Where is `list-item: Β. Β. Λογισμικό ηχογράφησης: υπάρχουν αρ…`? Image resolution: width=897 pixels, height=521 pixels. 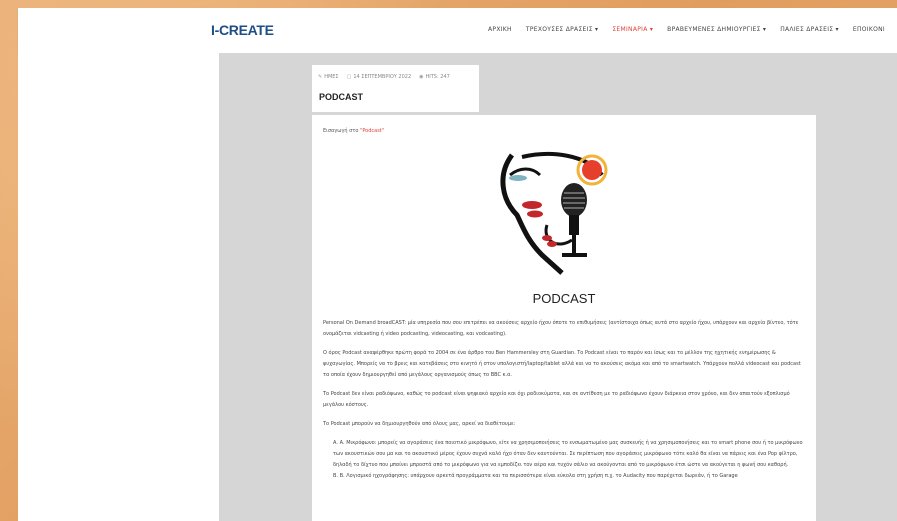 list-item: Β. Β. Λογισμικό ηχογράφησης: υπάρχουν αρ… is located at coordinates (535, 476).